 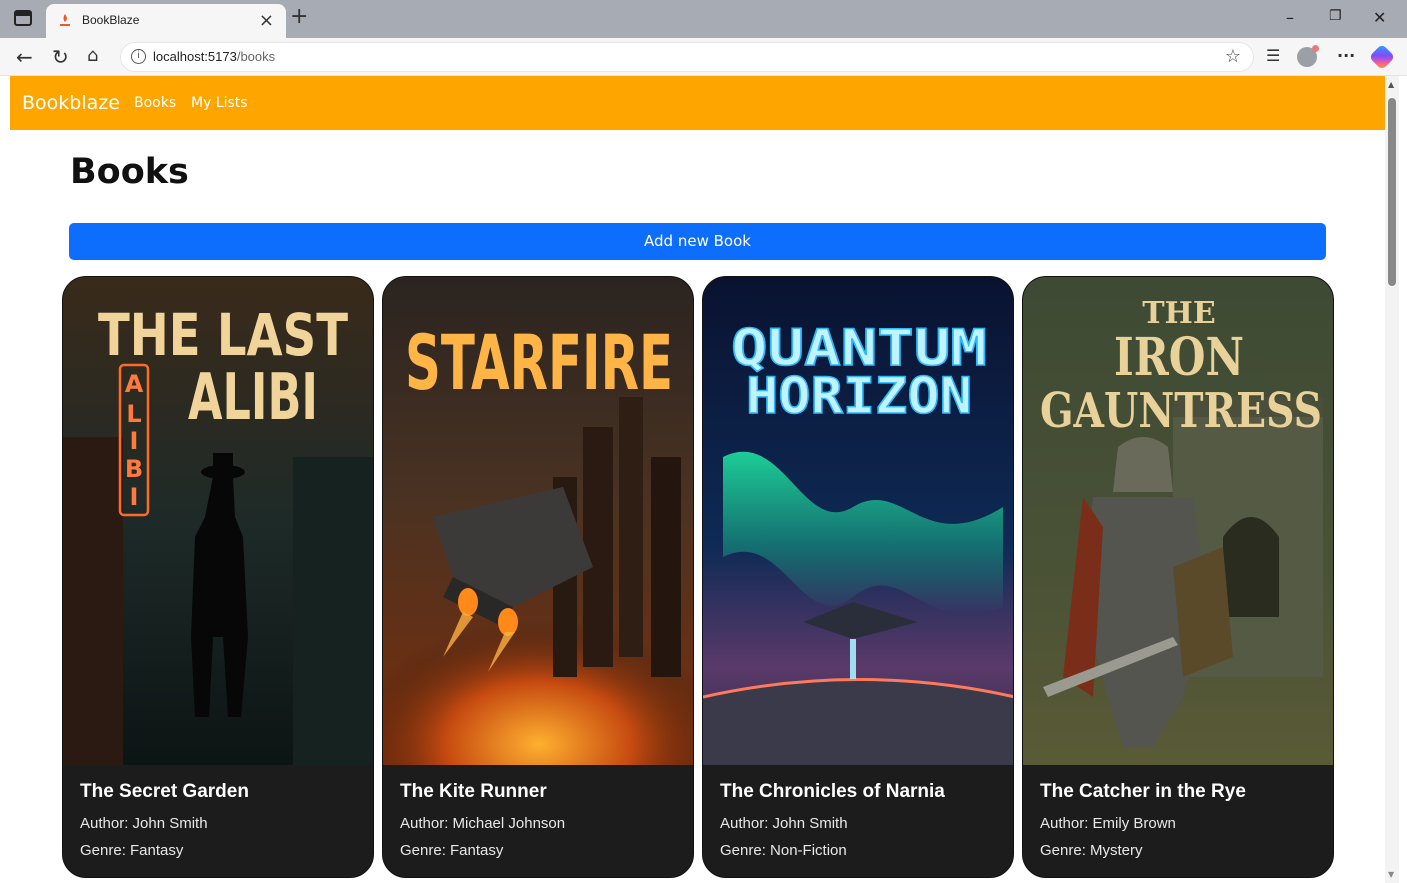 What do you see at coordinates (539, 362) in the screenshot?
I see `cover-title: STARFIRE` at bounding box center [539, 362].